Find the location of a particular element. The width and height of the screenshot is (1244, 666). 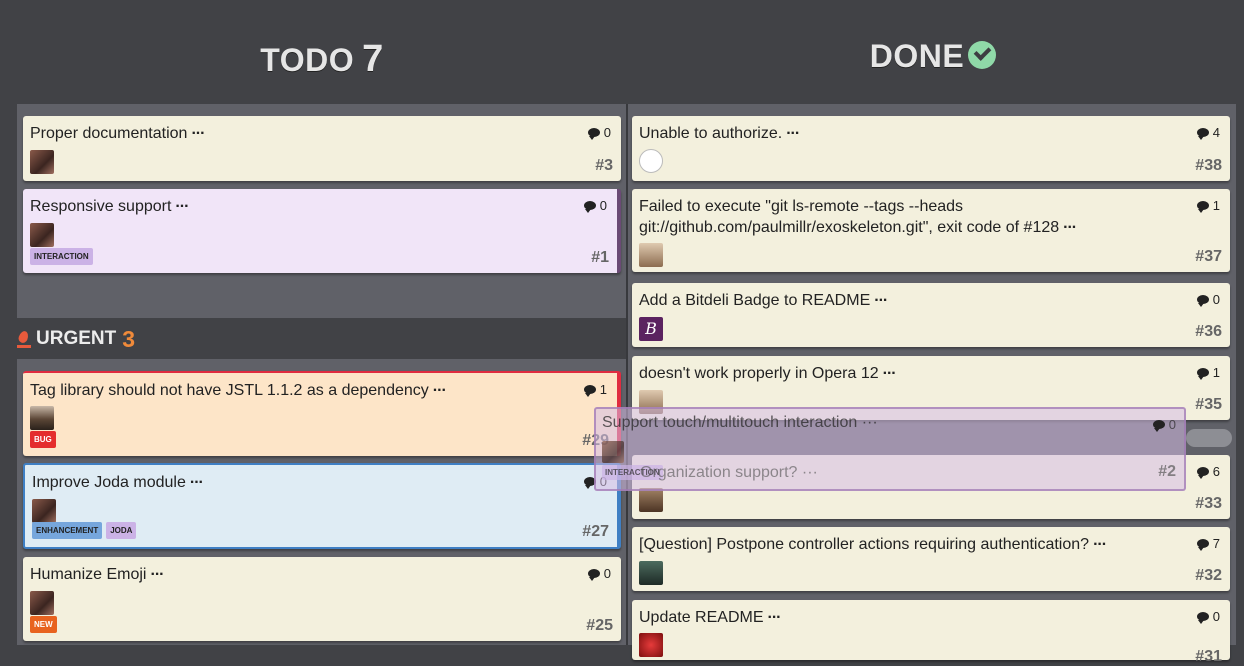

label-badge: NEW is located at coordinates (43, 624).